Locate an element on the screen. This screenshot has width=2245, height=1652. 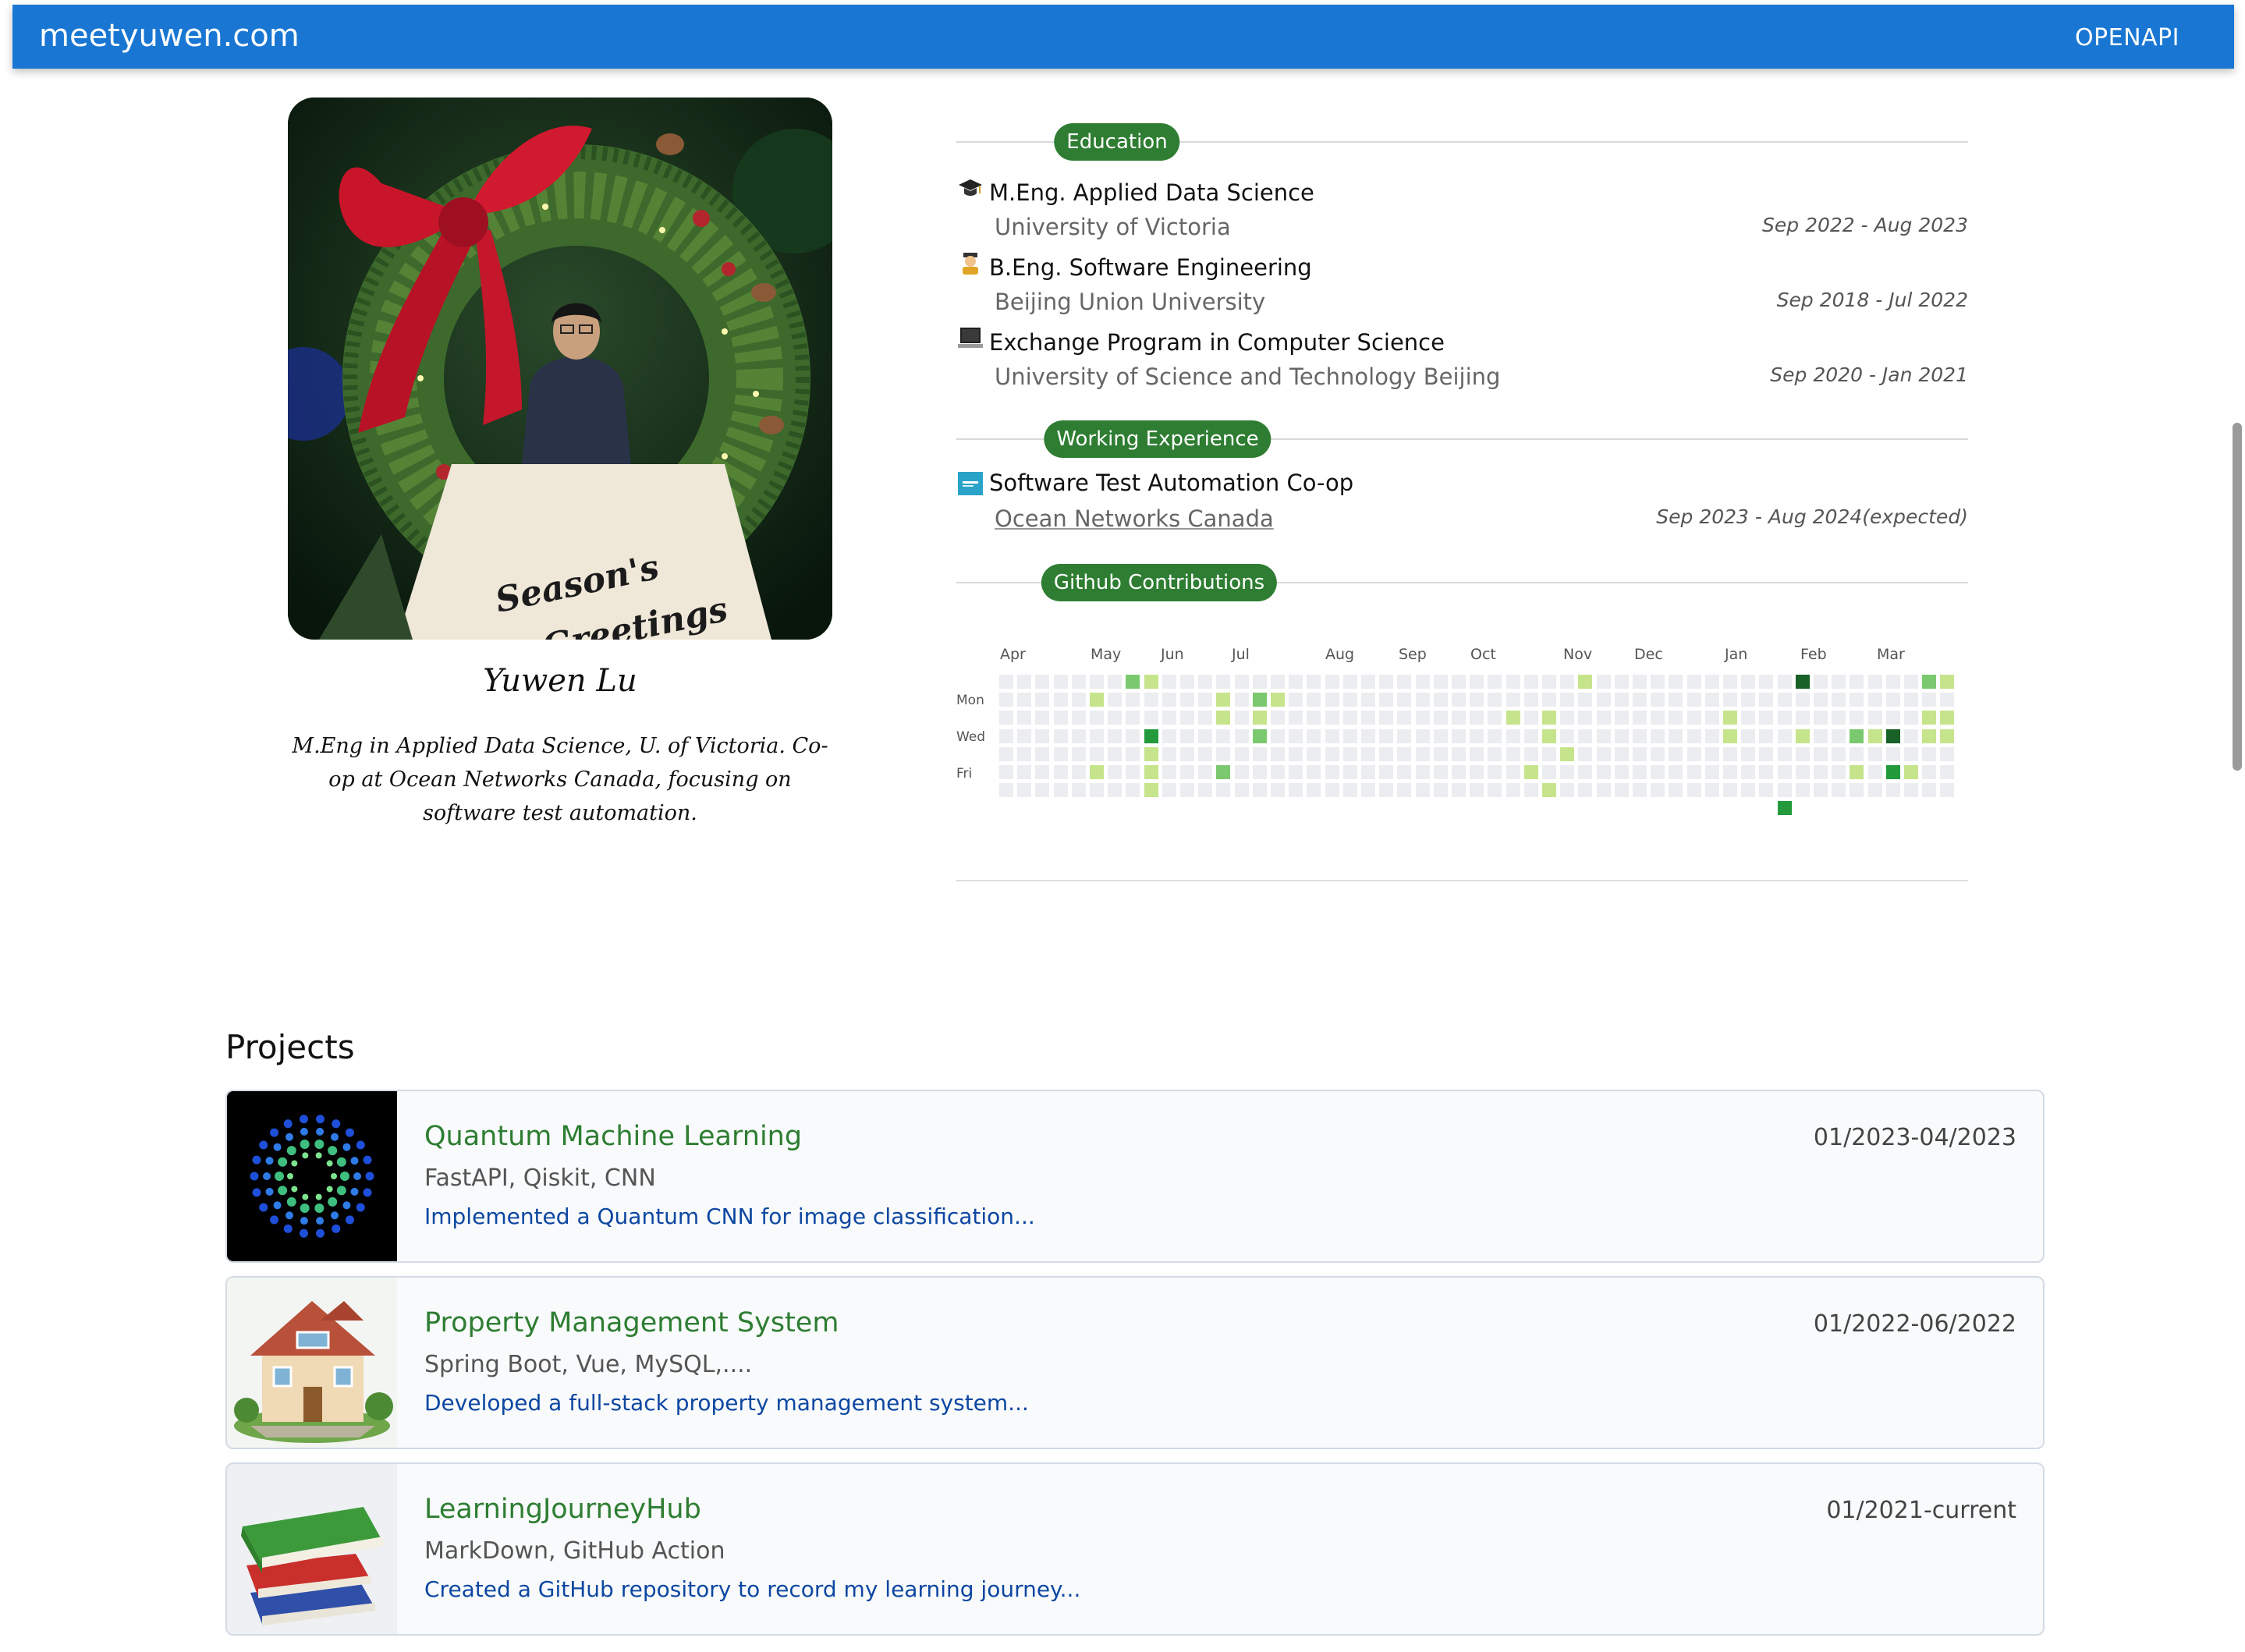
openapi-nav-link: OPENAPI is located at coordinates (2127, 38).